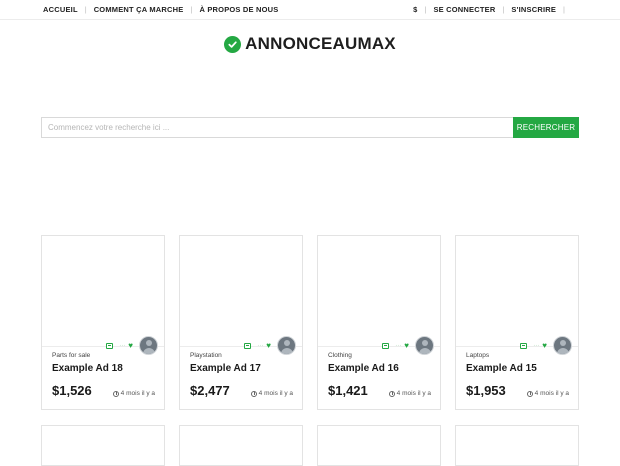 This screenshot has width=620, height=466. What do you see at coordinates (340, 355) in the screenshot?
I see `ad-category: Clothing` at bounding box center [340, 355].